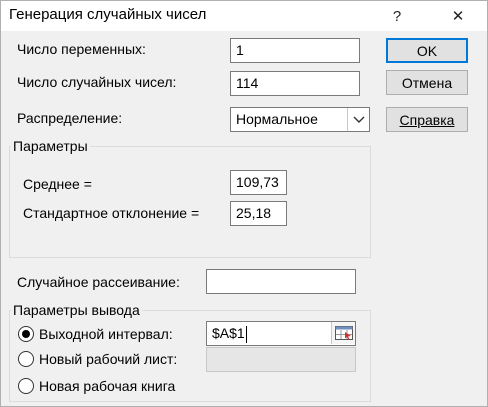 The width and height of the screenshot is (488, 407). Describe the element at coordinates (258, 182) in the screenshot. I see `mean-input: 109,73` at that location.